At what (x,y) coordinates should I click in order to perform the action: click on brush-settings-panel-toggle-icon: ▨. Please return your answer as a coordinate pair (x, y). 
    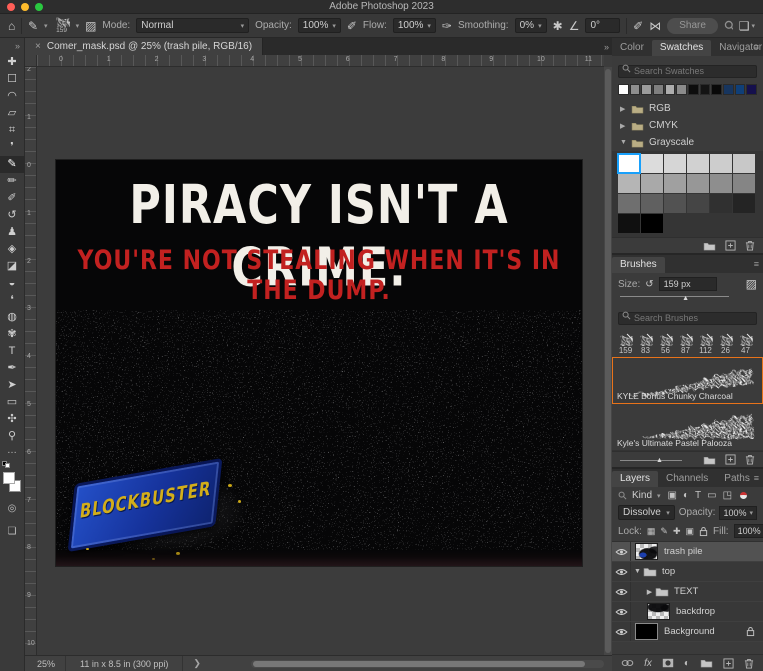
    Looking at the image, I should click on (90, 26).